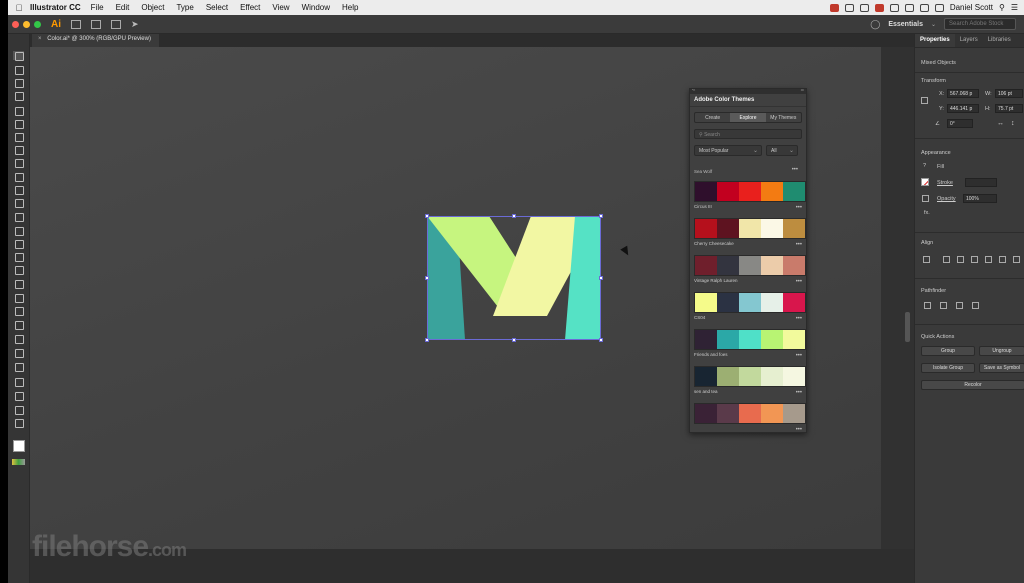 The height and width of the screenshot is (583, 1024). I want to click on scroll-thumb, so click(907, 327).